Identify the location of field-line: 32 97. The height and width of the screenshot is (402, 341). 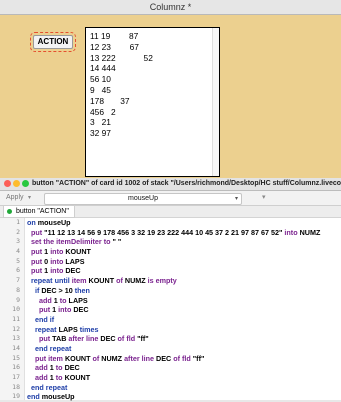
(100, 133).